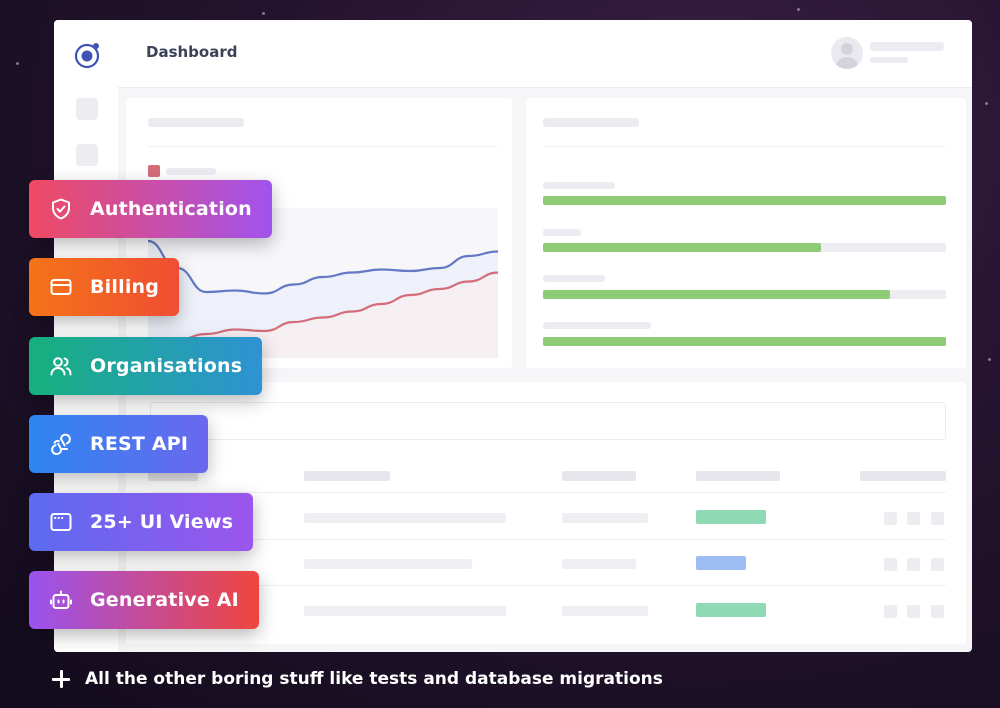 The width and height of the screenshot is (1000, 708). I want to click on feature-pill-ui-views: 25+ UI Views, so click(141, 522).